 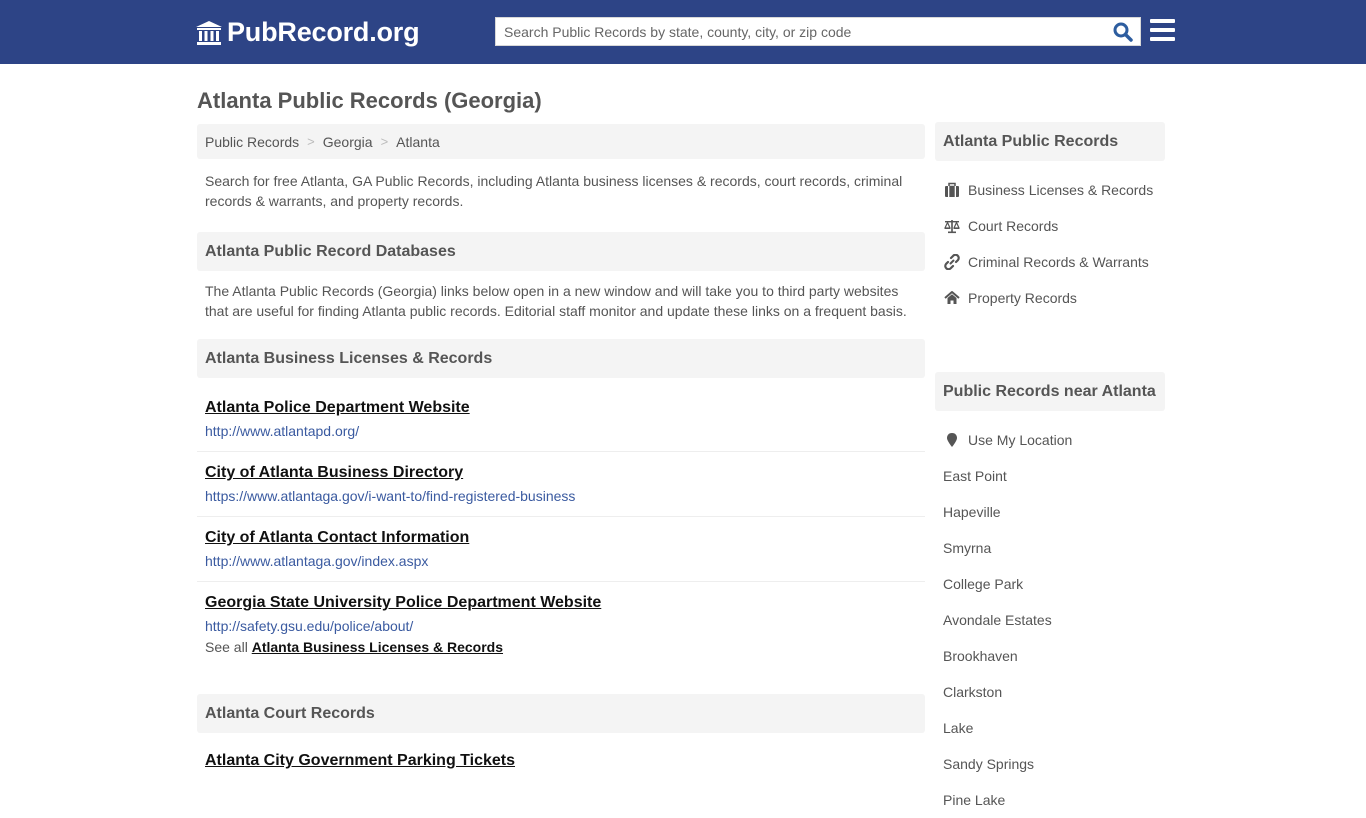 I want to click on courthouse-icon, so click(x=209, y=32).